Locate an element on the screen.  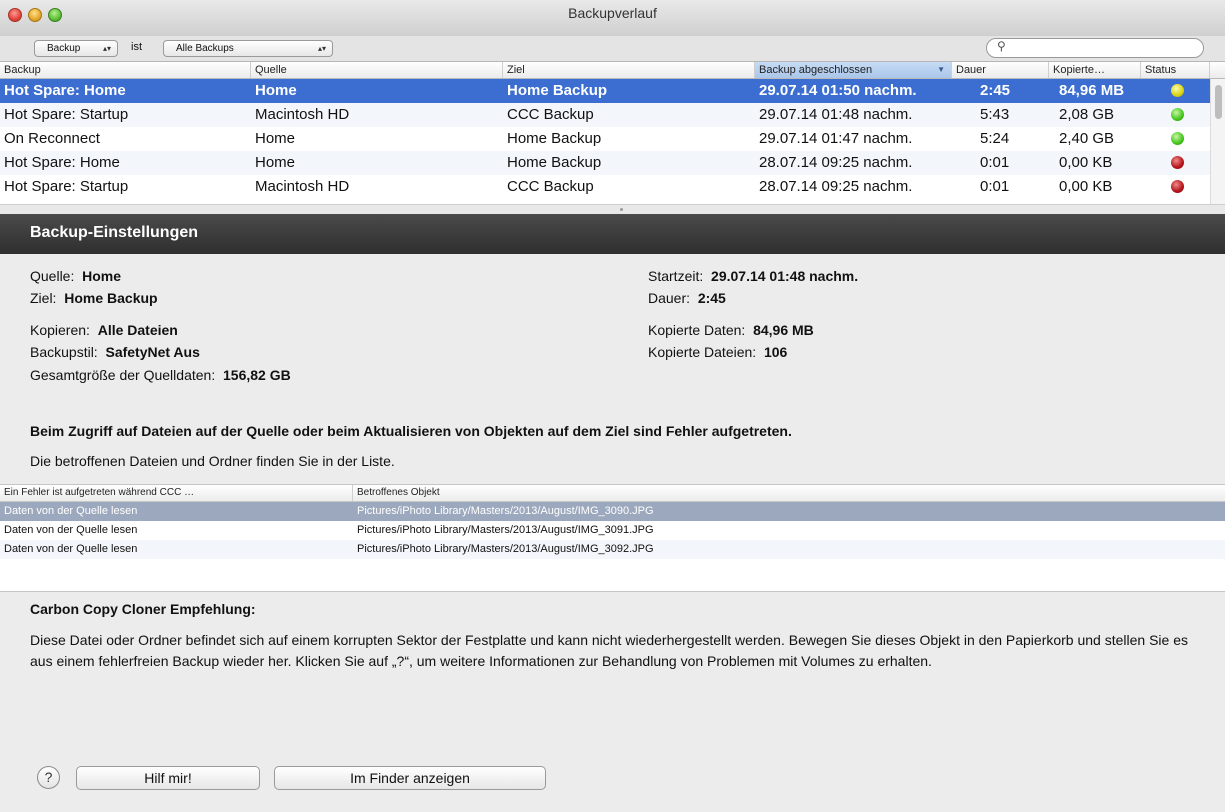
info-destination-value: Home Backup is located at coordinates (111, 298).